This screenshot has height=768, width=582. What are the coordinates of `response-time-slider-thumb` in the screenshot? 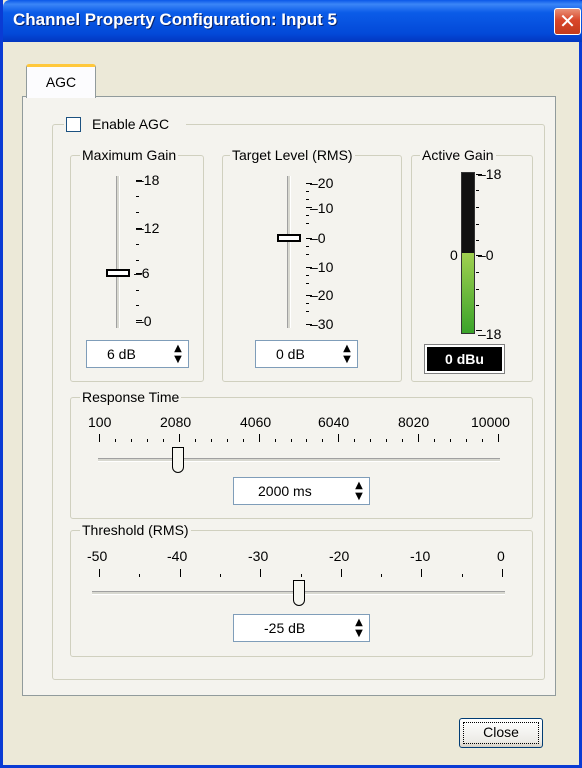 It's located at (178, 460).